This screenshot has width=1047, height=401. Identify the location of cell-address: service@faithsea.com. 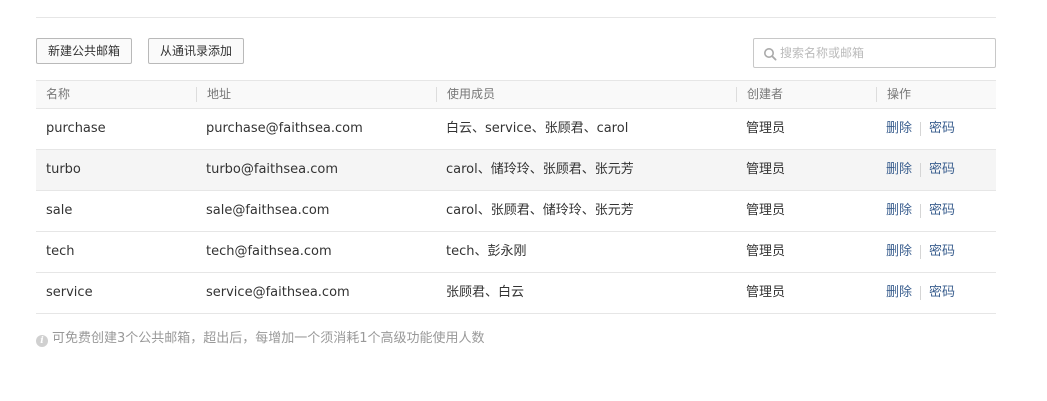
(278, 292).